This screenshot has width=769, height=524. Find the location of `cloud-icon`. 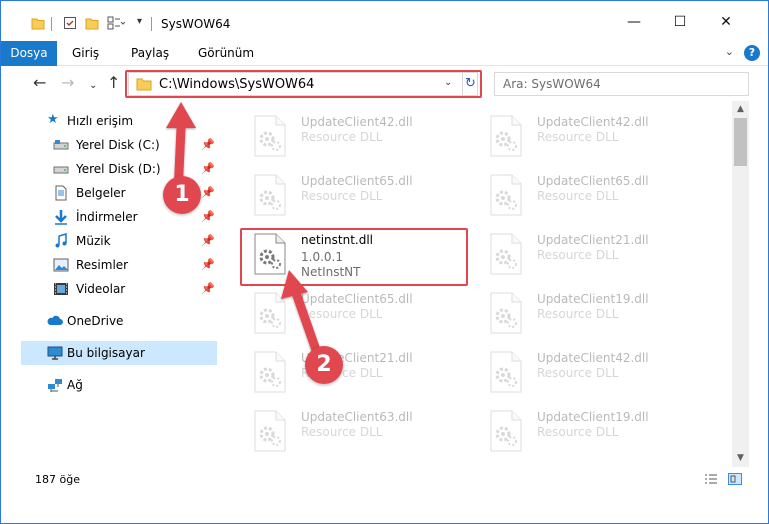

cloud-icon is located at coordinates (55, 320).